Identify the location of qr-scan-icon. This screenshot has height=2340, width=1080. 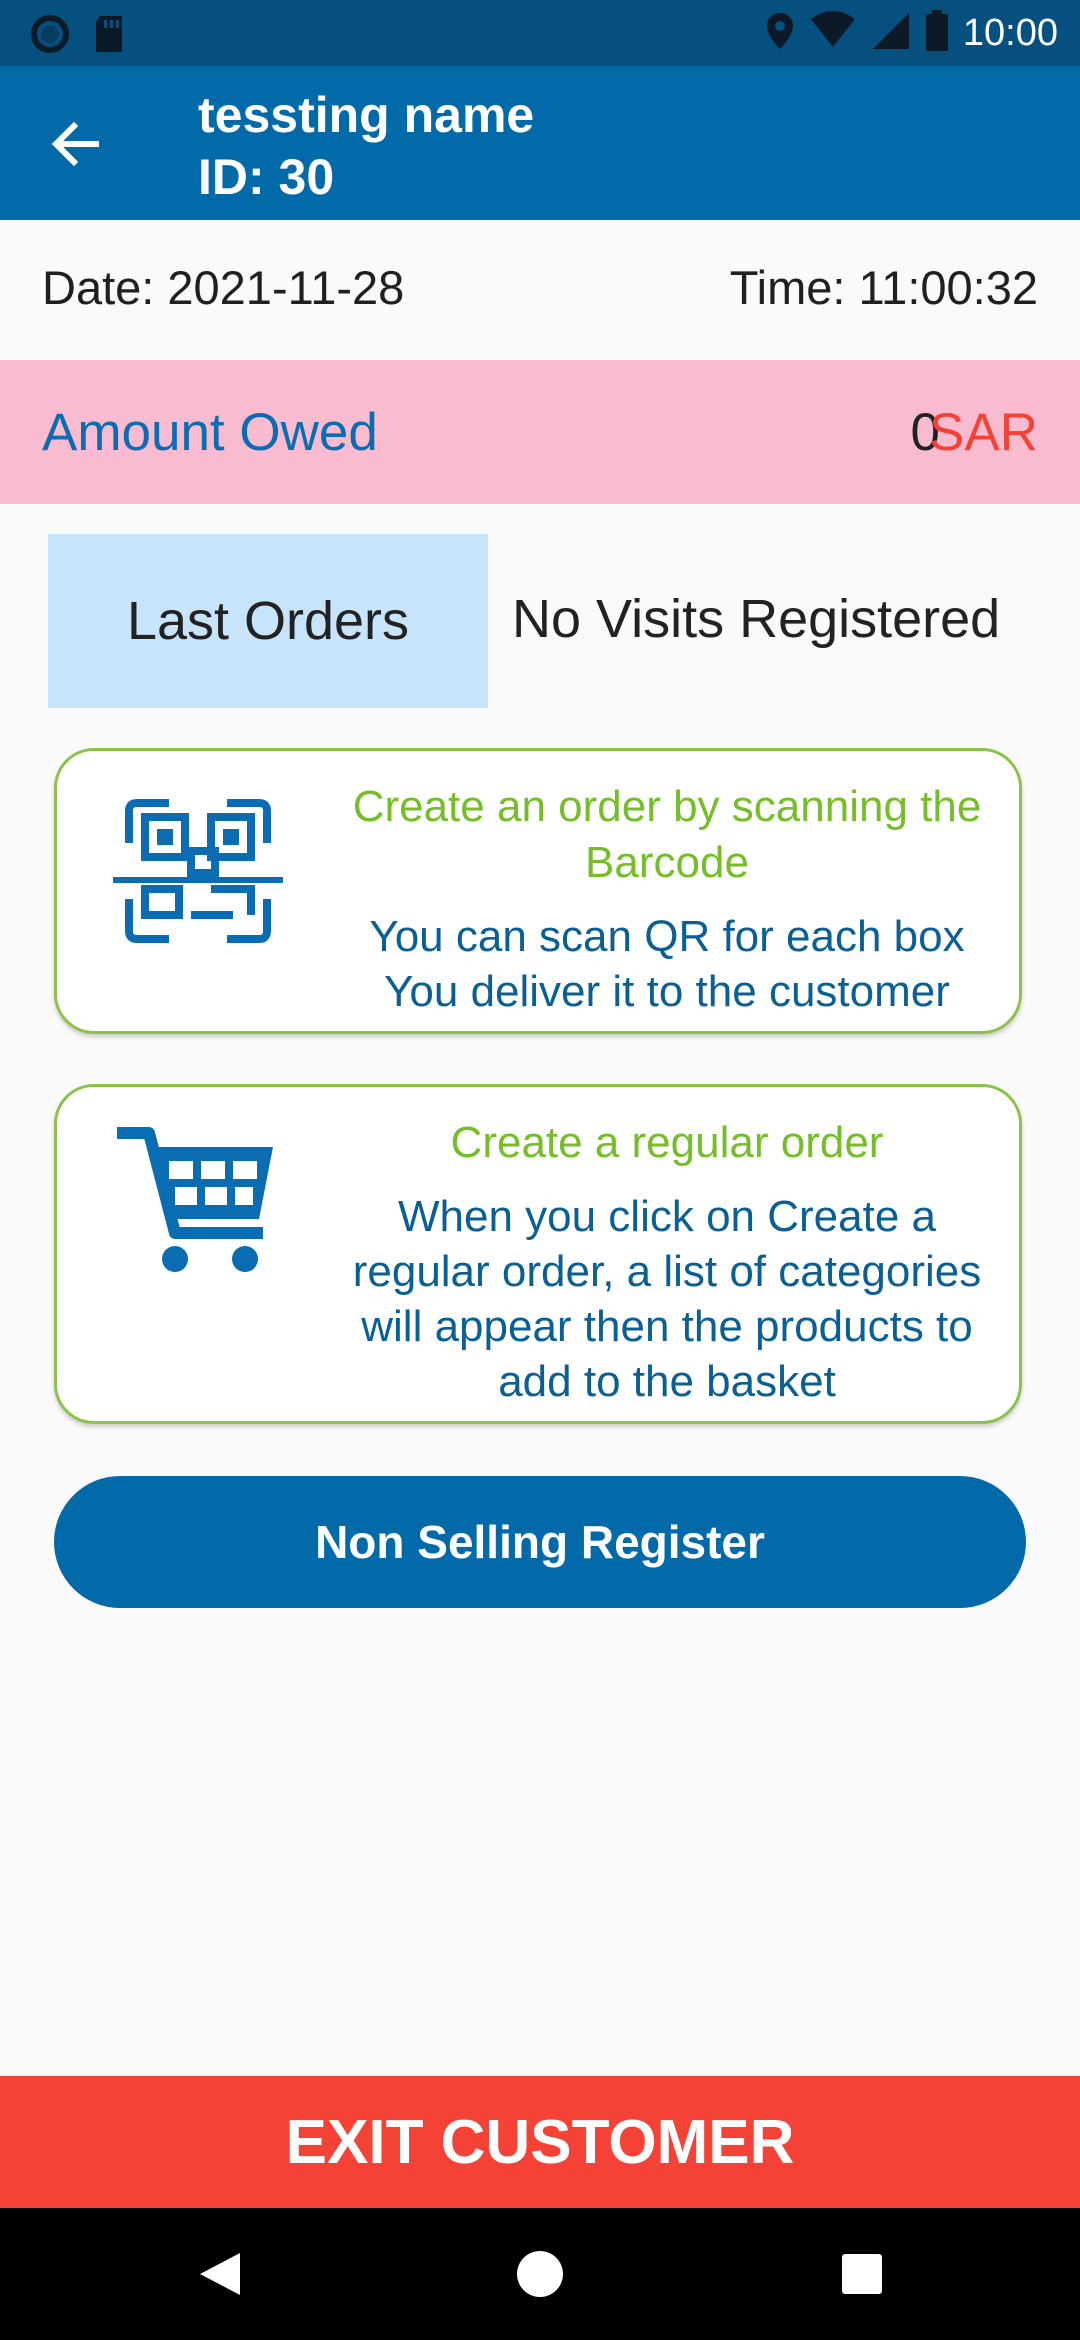
(198, 873).